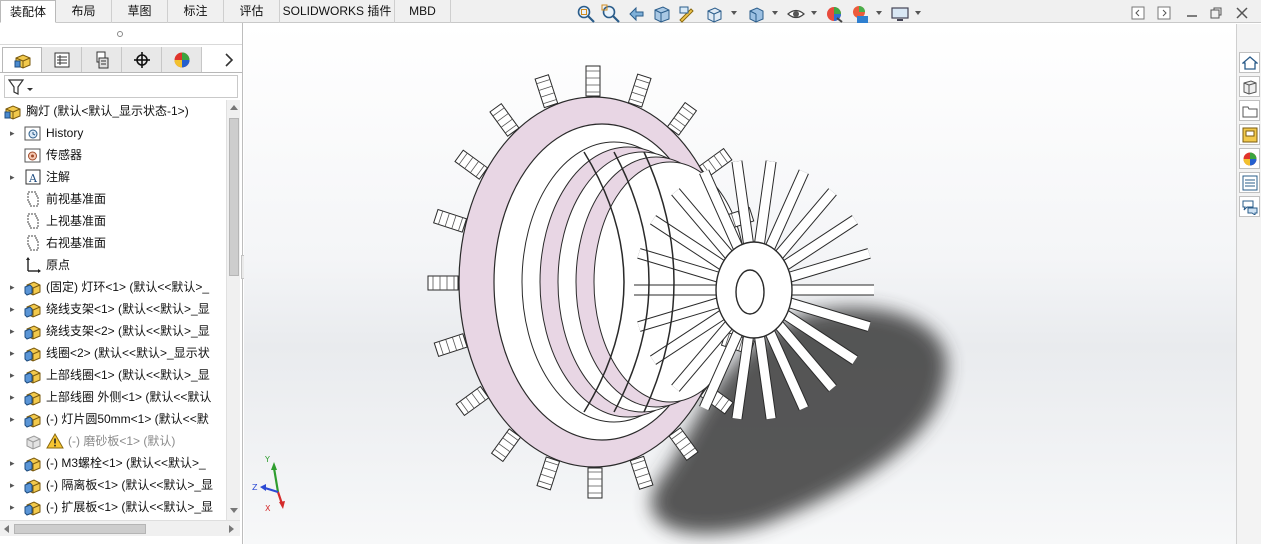  What do you see at coordinates (114, 353) in the screenshot?
I see `tree-node: ▸ 线圈<2> (默认<<默认>_显示状` at bounding box center [114, 353].